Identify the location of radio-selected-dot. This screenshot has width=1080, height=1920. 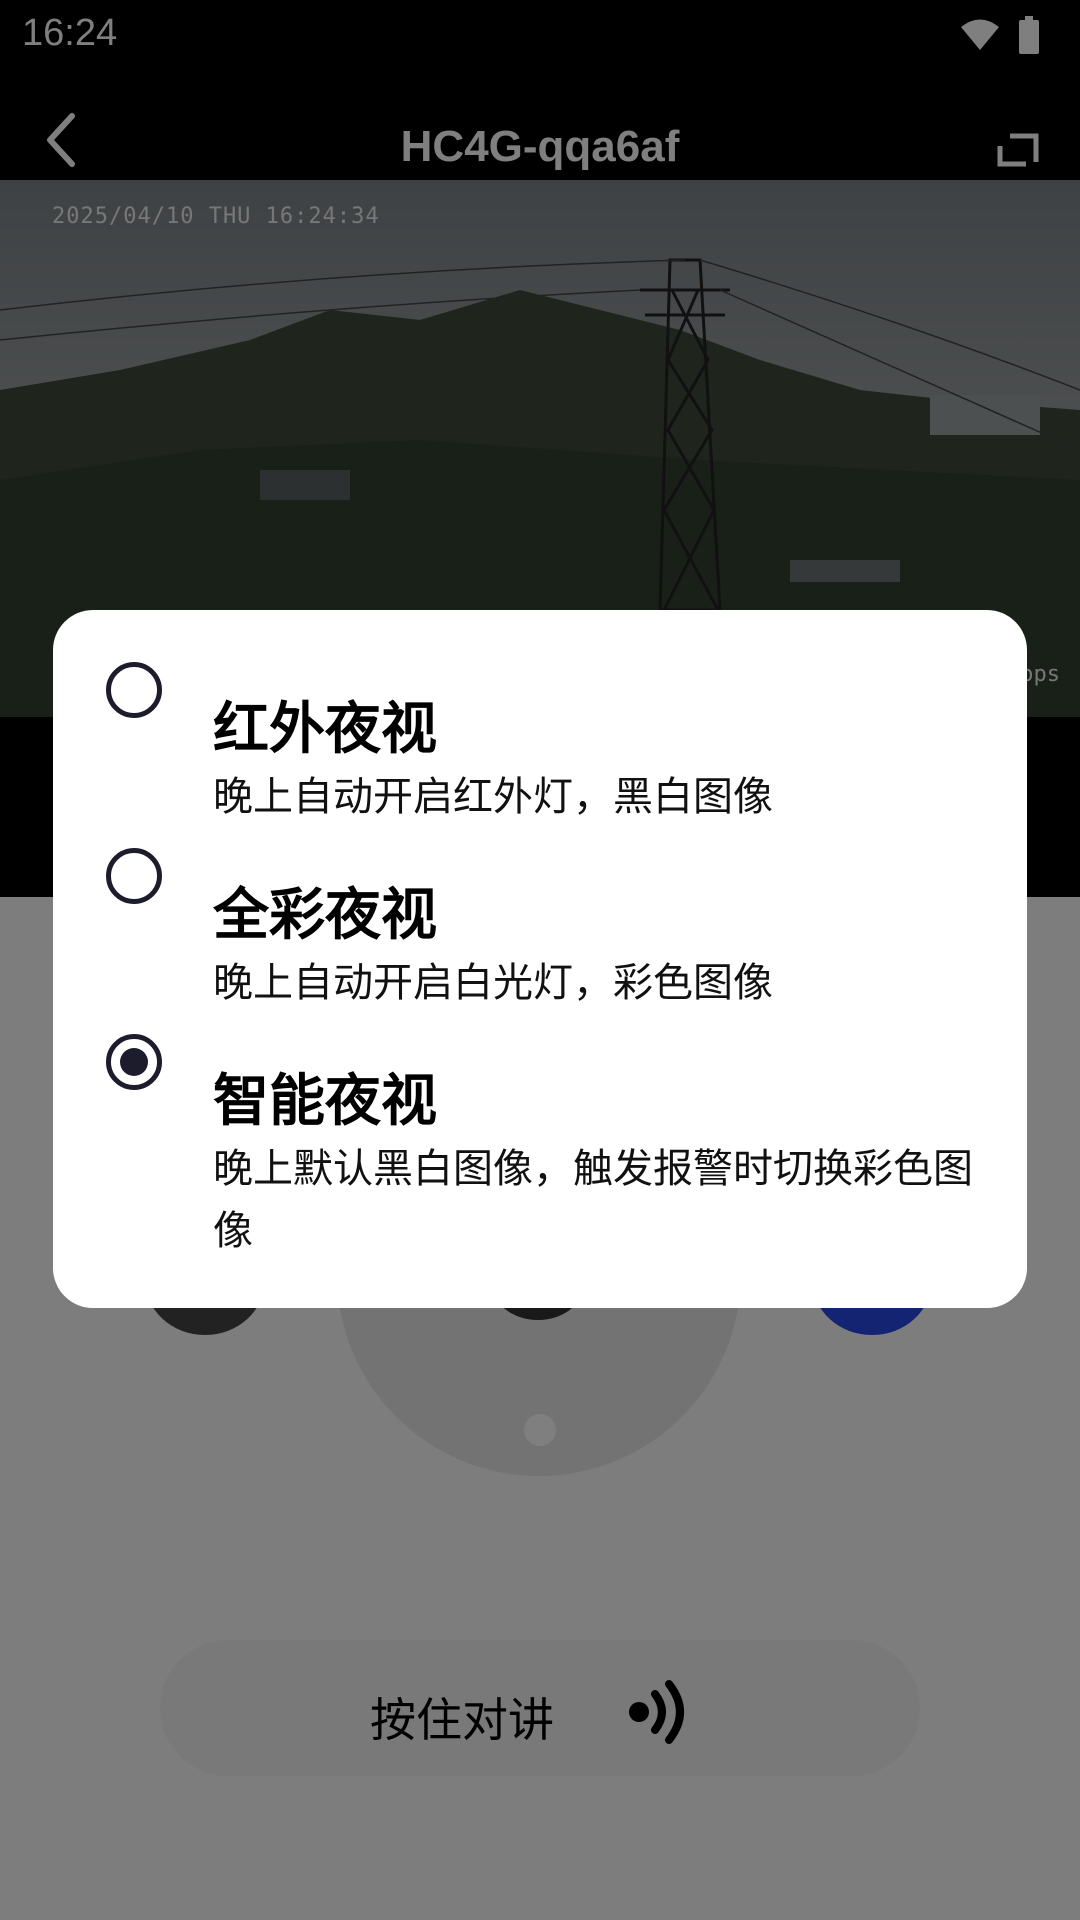
(134, 1062).